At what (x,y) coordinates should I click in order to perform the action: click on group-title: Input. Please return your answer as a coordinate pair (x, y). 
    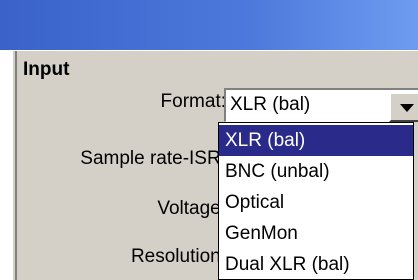
    Looking at the image, I should click on (46, 69).